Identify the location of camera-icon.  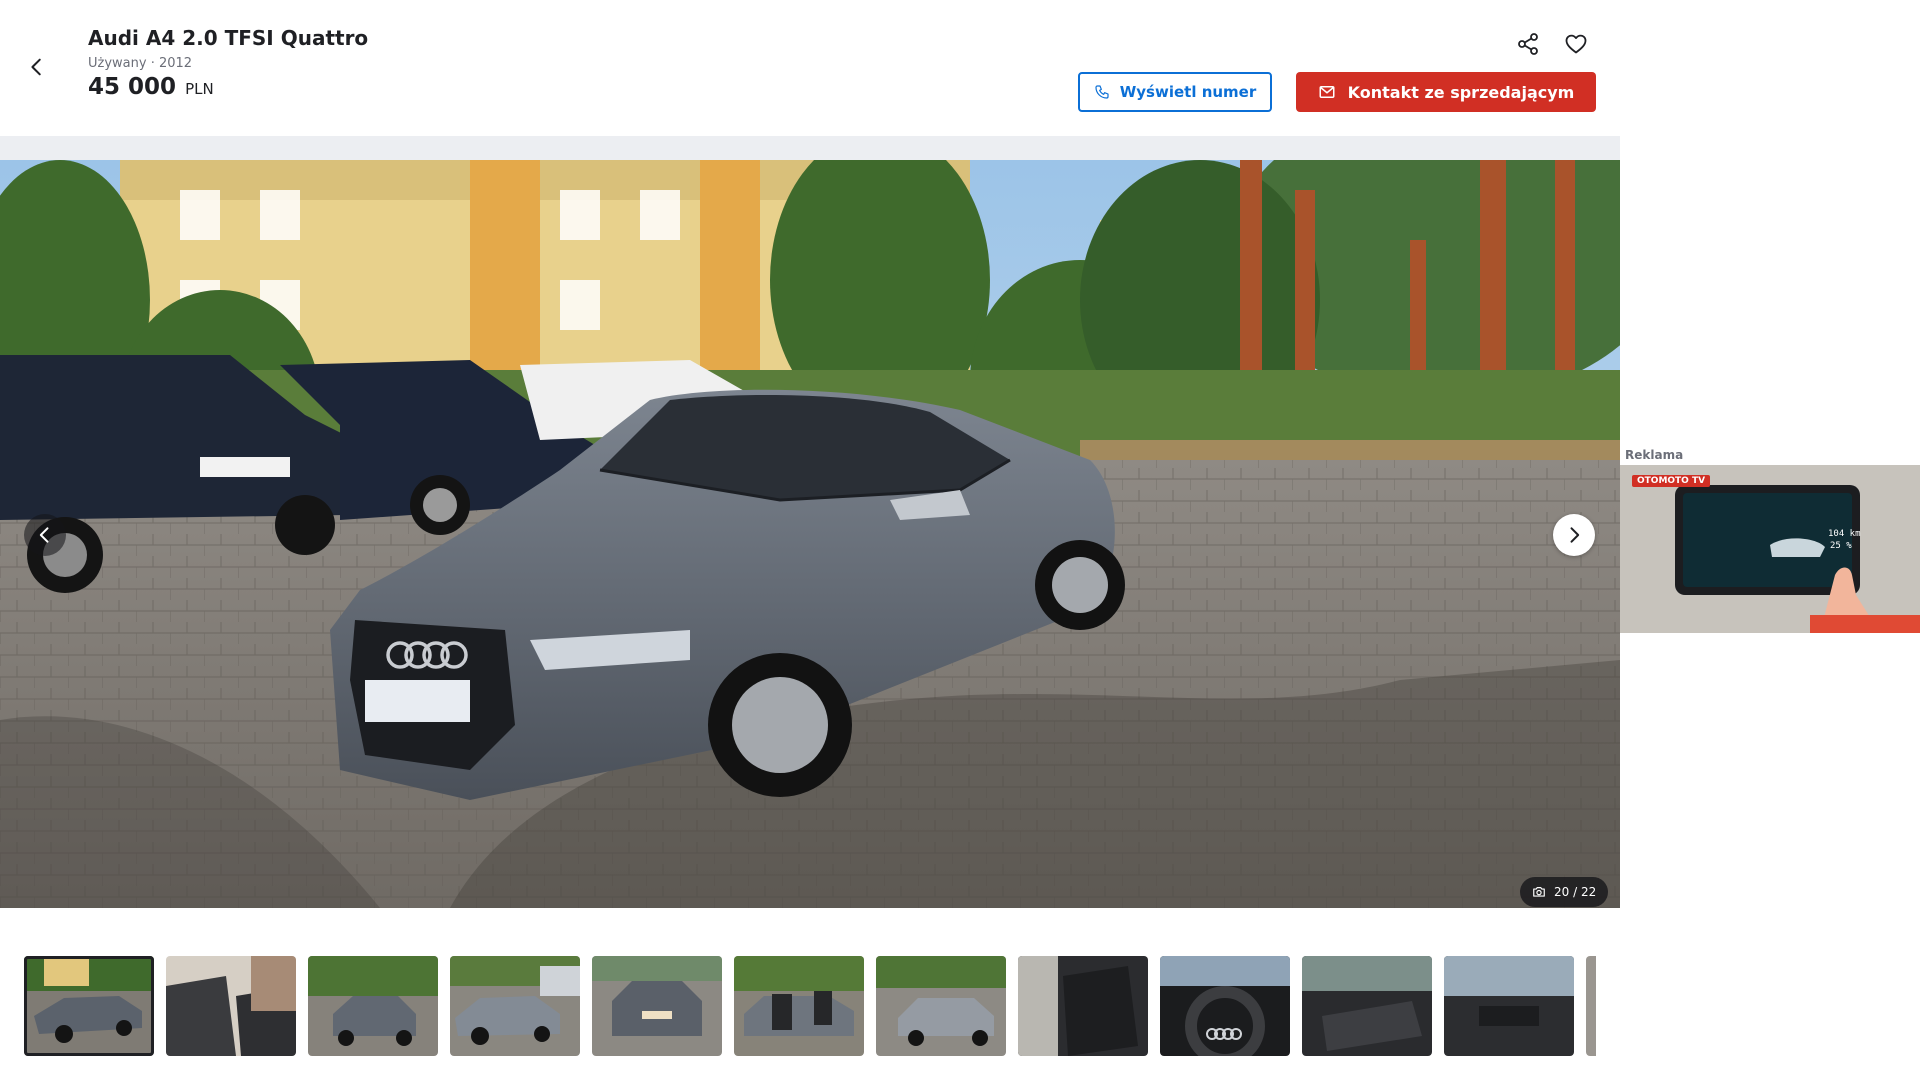
(1539, 892).